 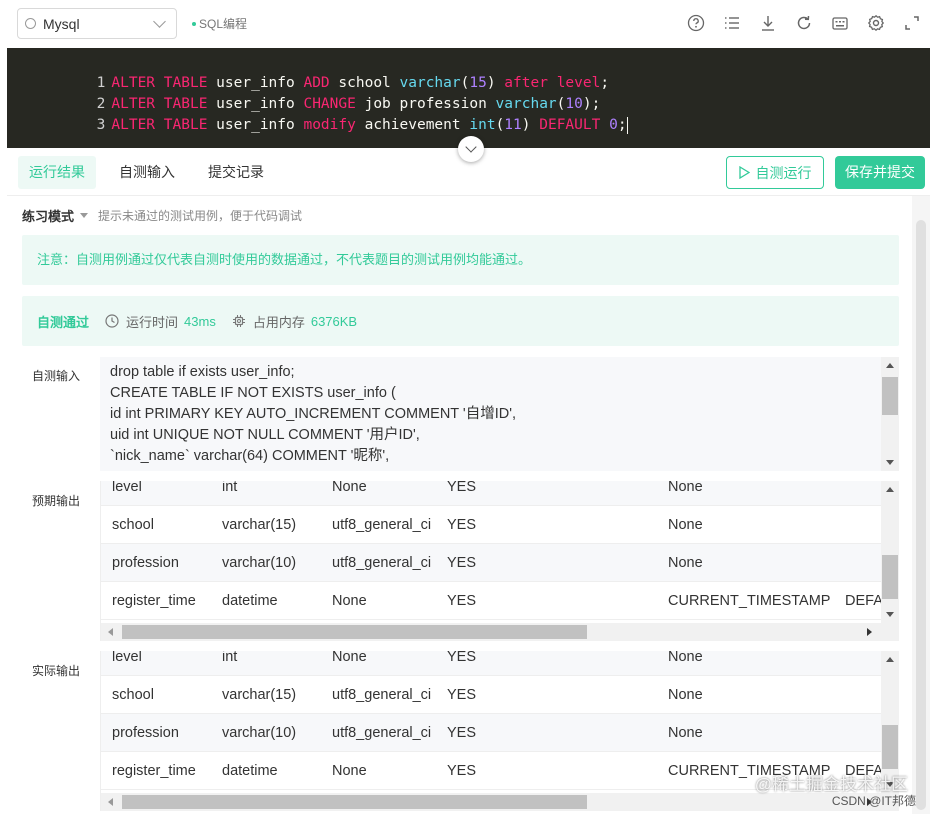 I want to click on practice-mode-select: 练习模式, so click(x=48, y=215).